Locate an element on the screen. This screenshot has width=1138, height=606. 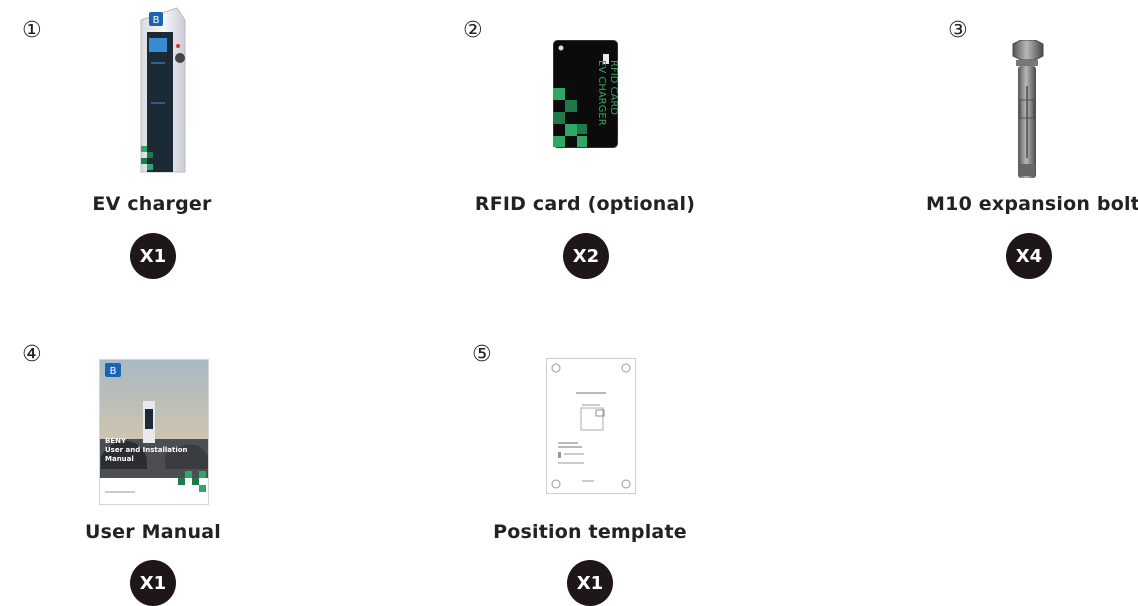
item-number-2: ② is located at coordinates (473, 30).